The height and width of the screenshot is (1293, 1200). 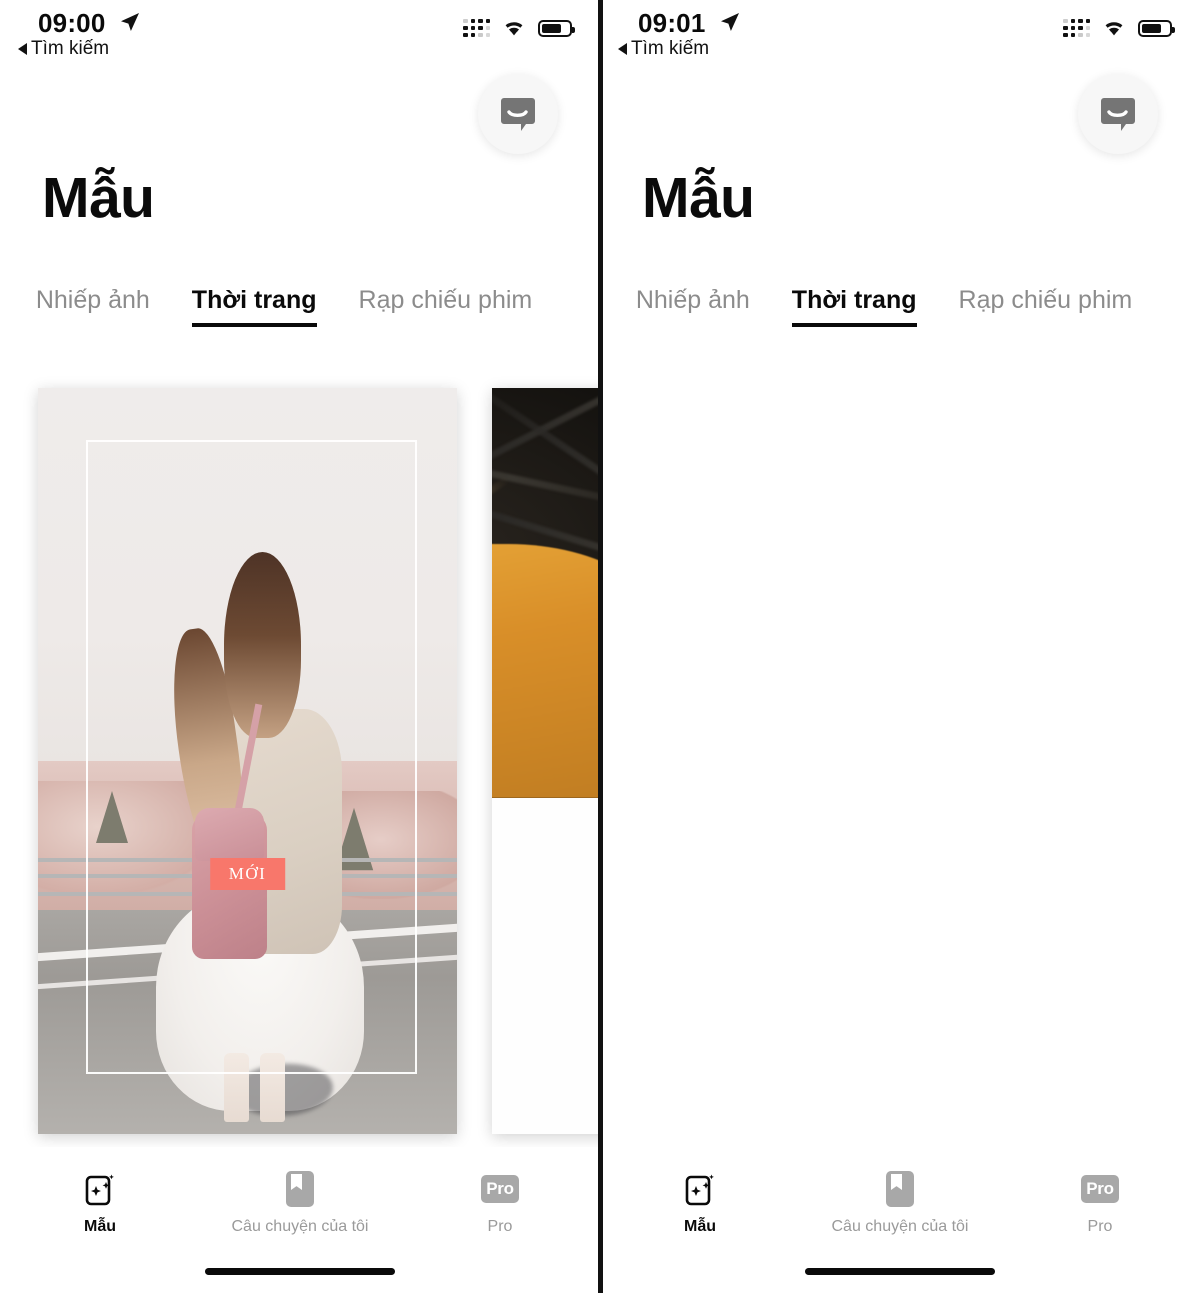 I want to click on template-card-next-preview, so click(x=546, y=761).